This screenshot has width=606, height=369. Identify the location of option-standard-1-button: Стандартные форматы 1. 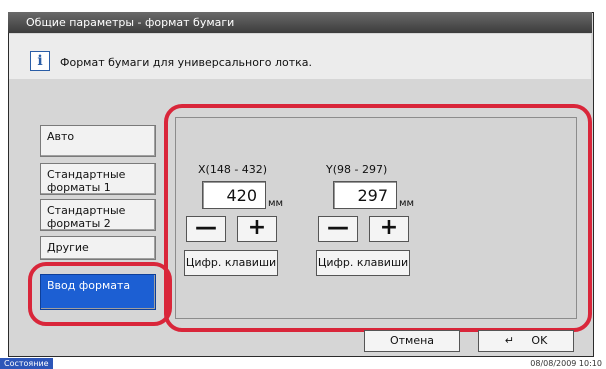
(98, 179).